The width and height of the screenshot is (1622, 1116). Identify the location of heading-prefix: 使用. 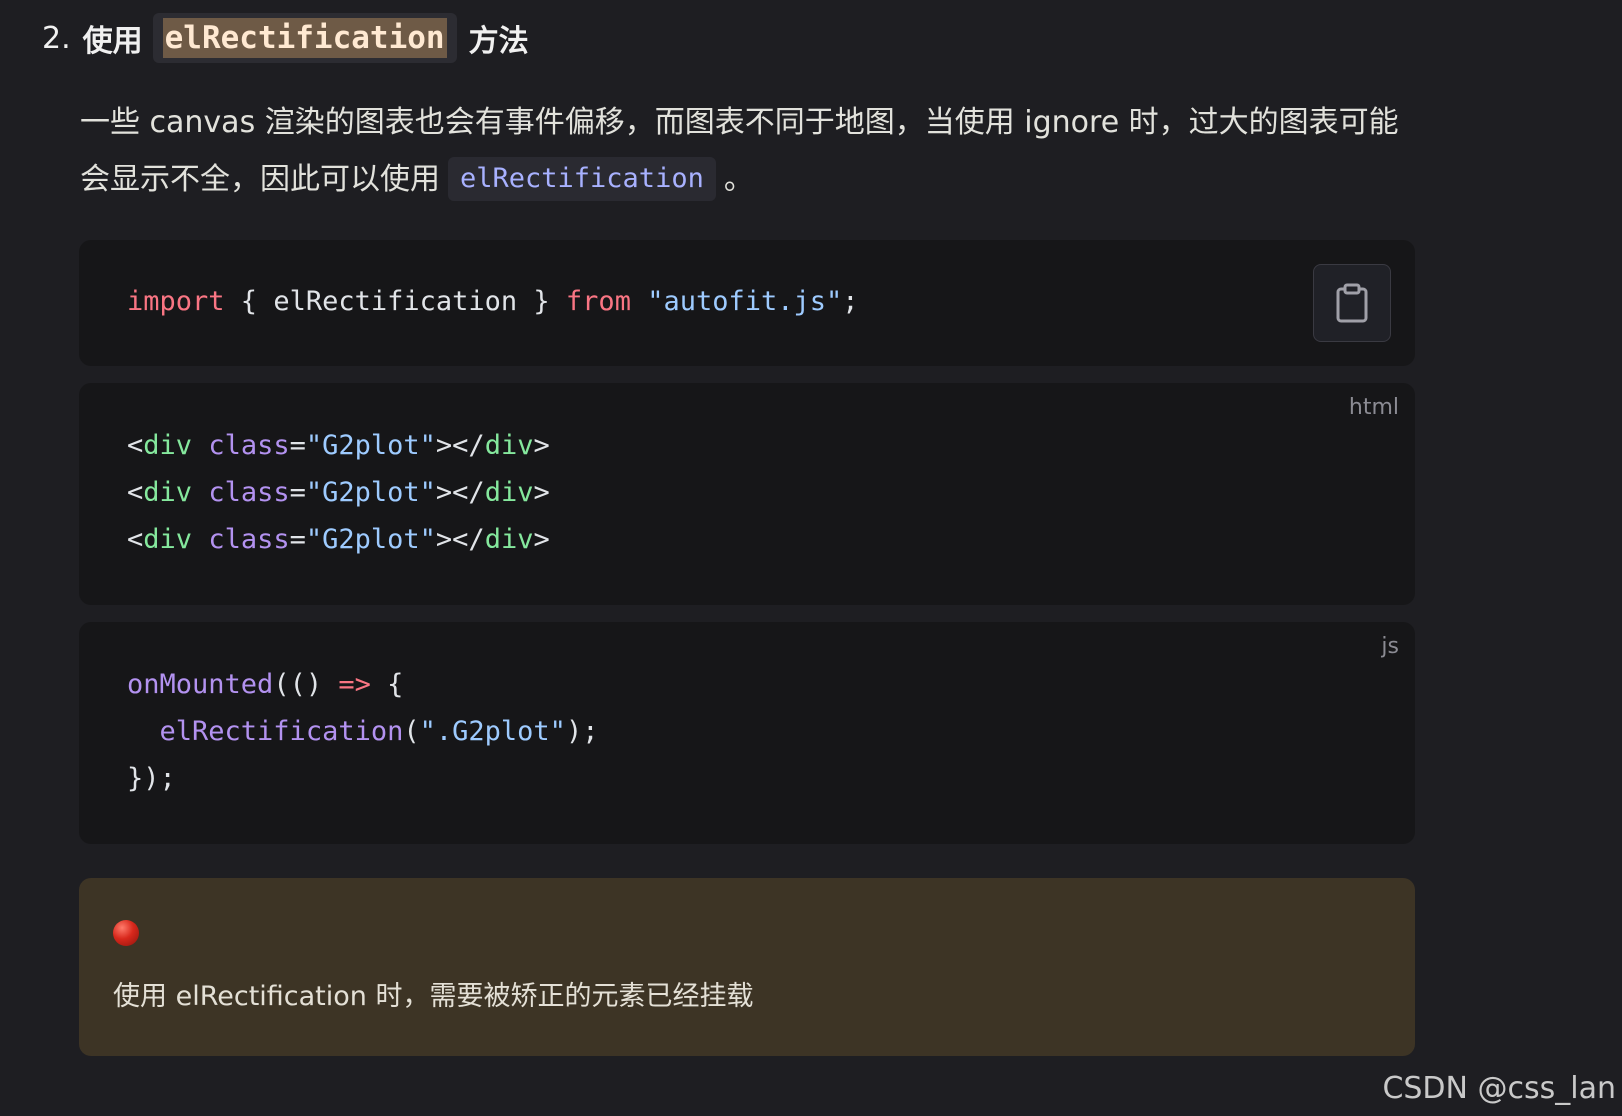
(112, 41).